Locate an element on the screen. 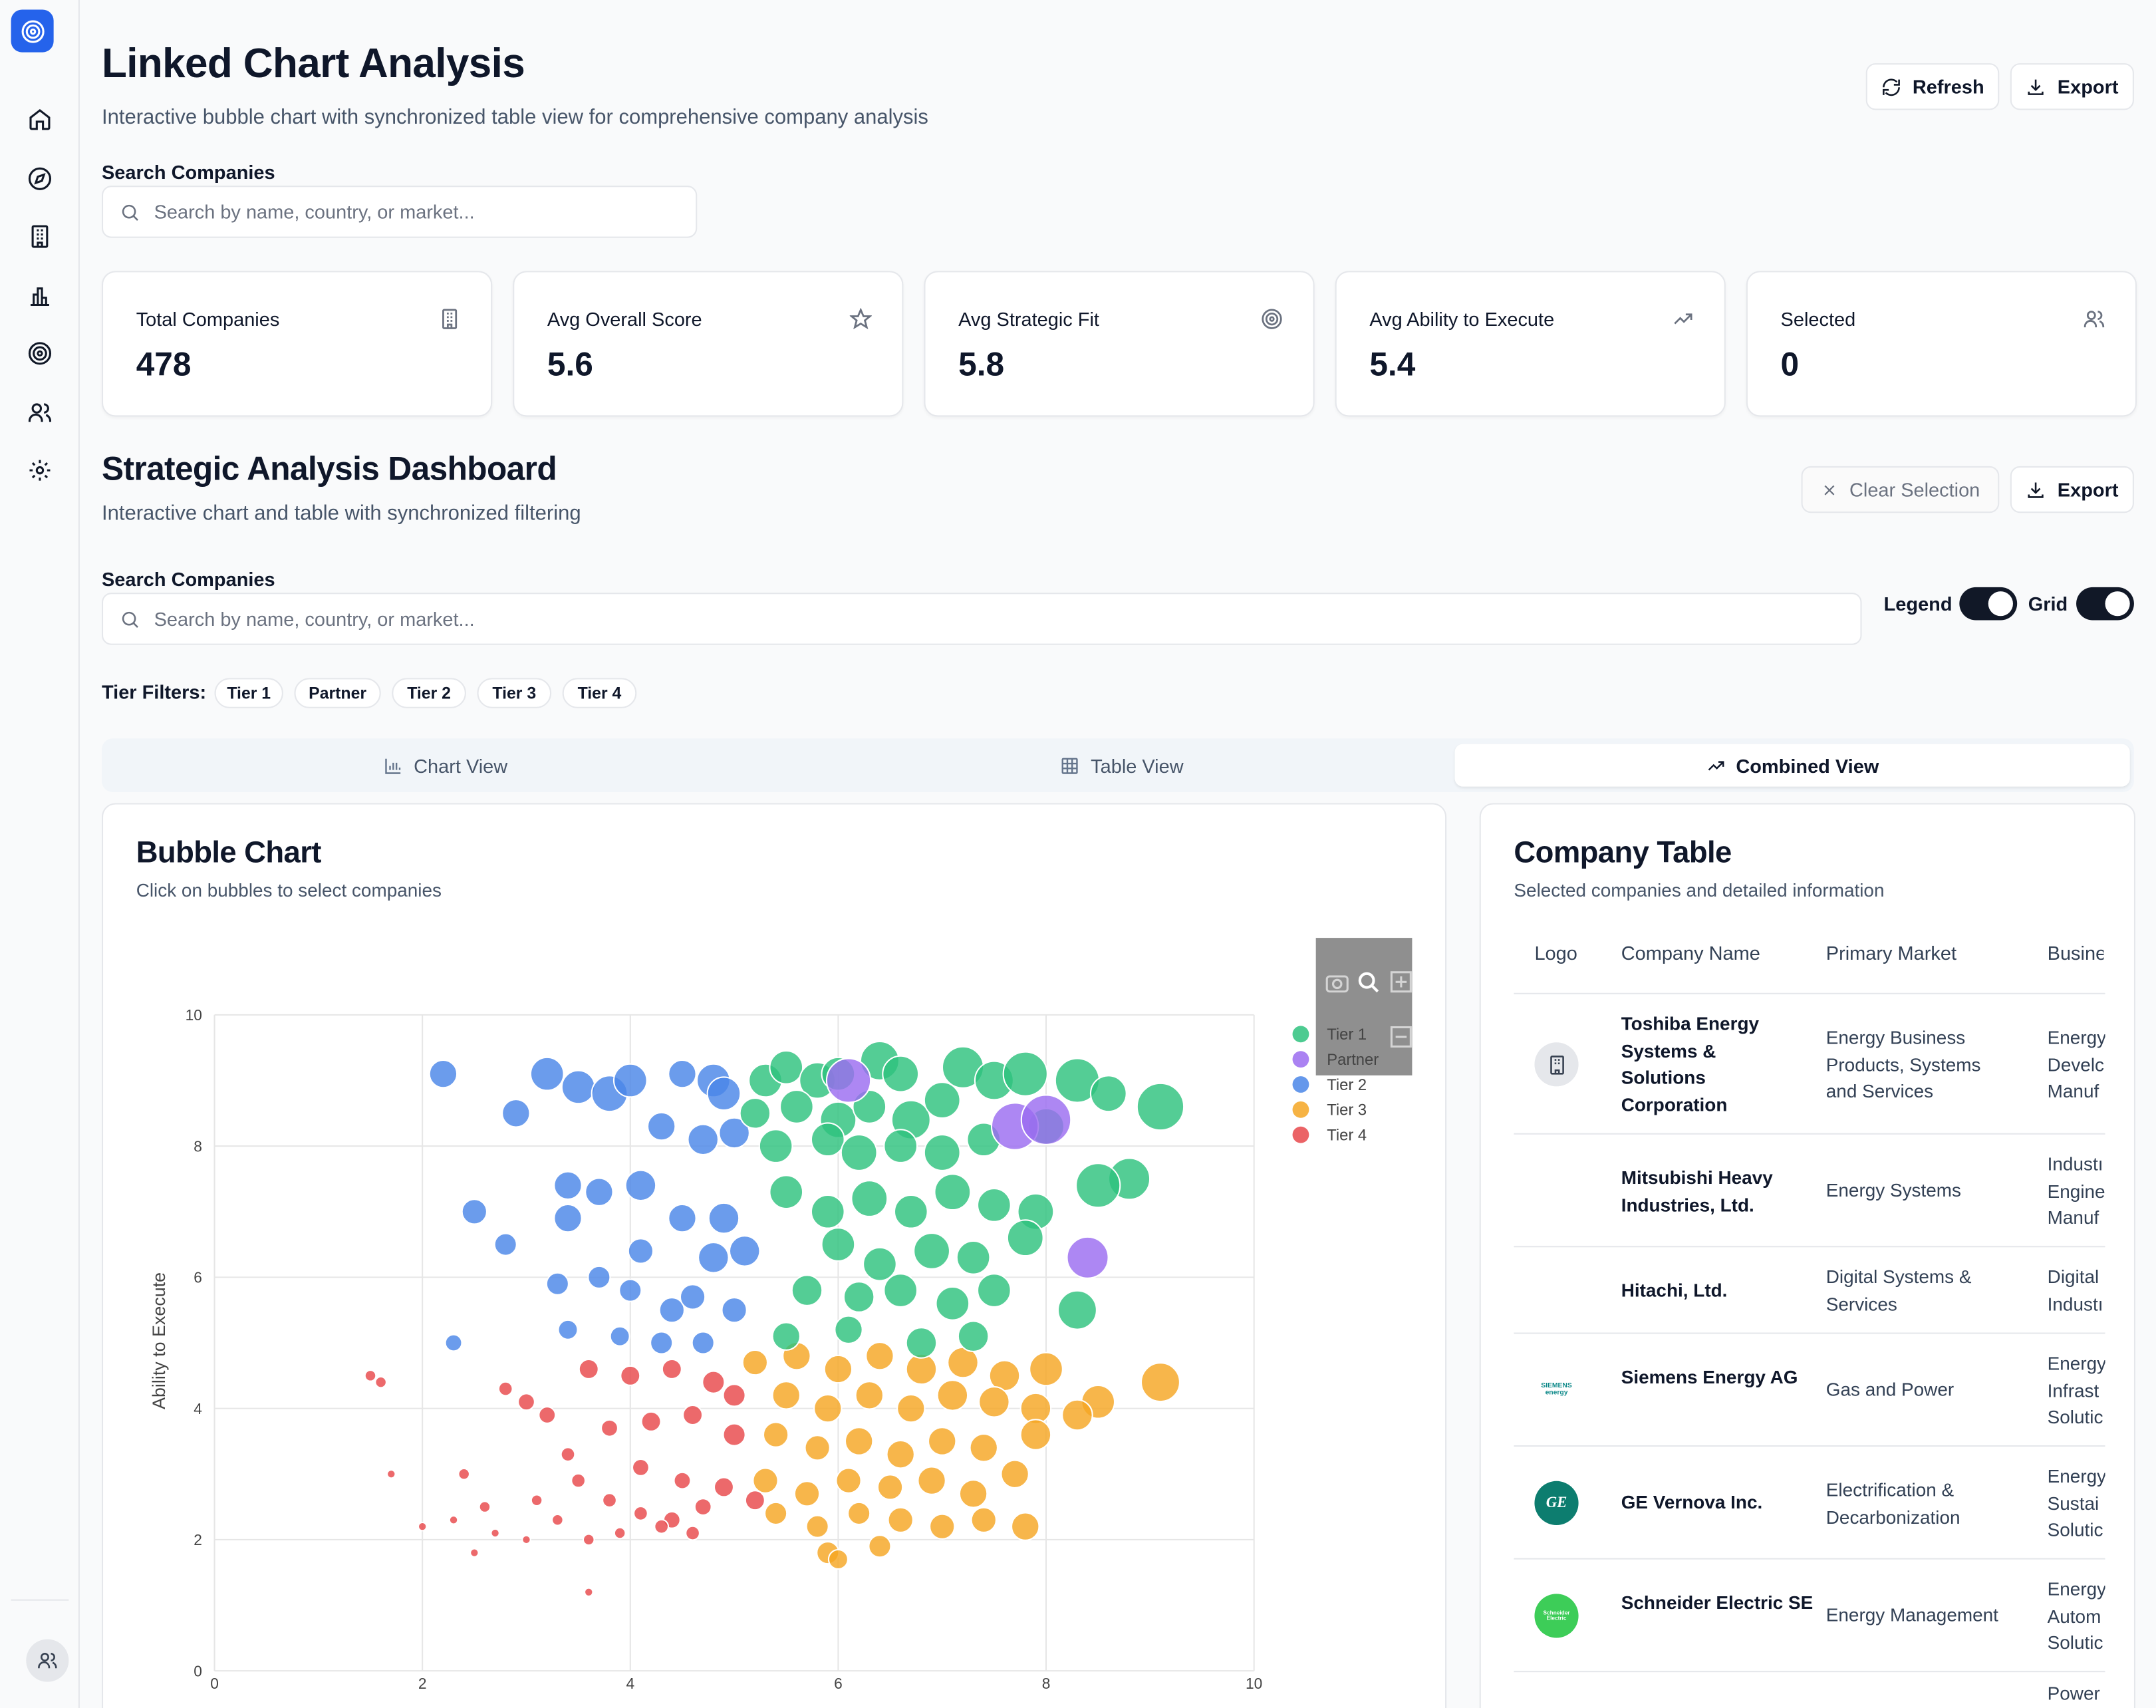  tab-combined-view: Combined View is located at coordinates (1792, 765).